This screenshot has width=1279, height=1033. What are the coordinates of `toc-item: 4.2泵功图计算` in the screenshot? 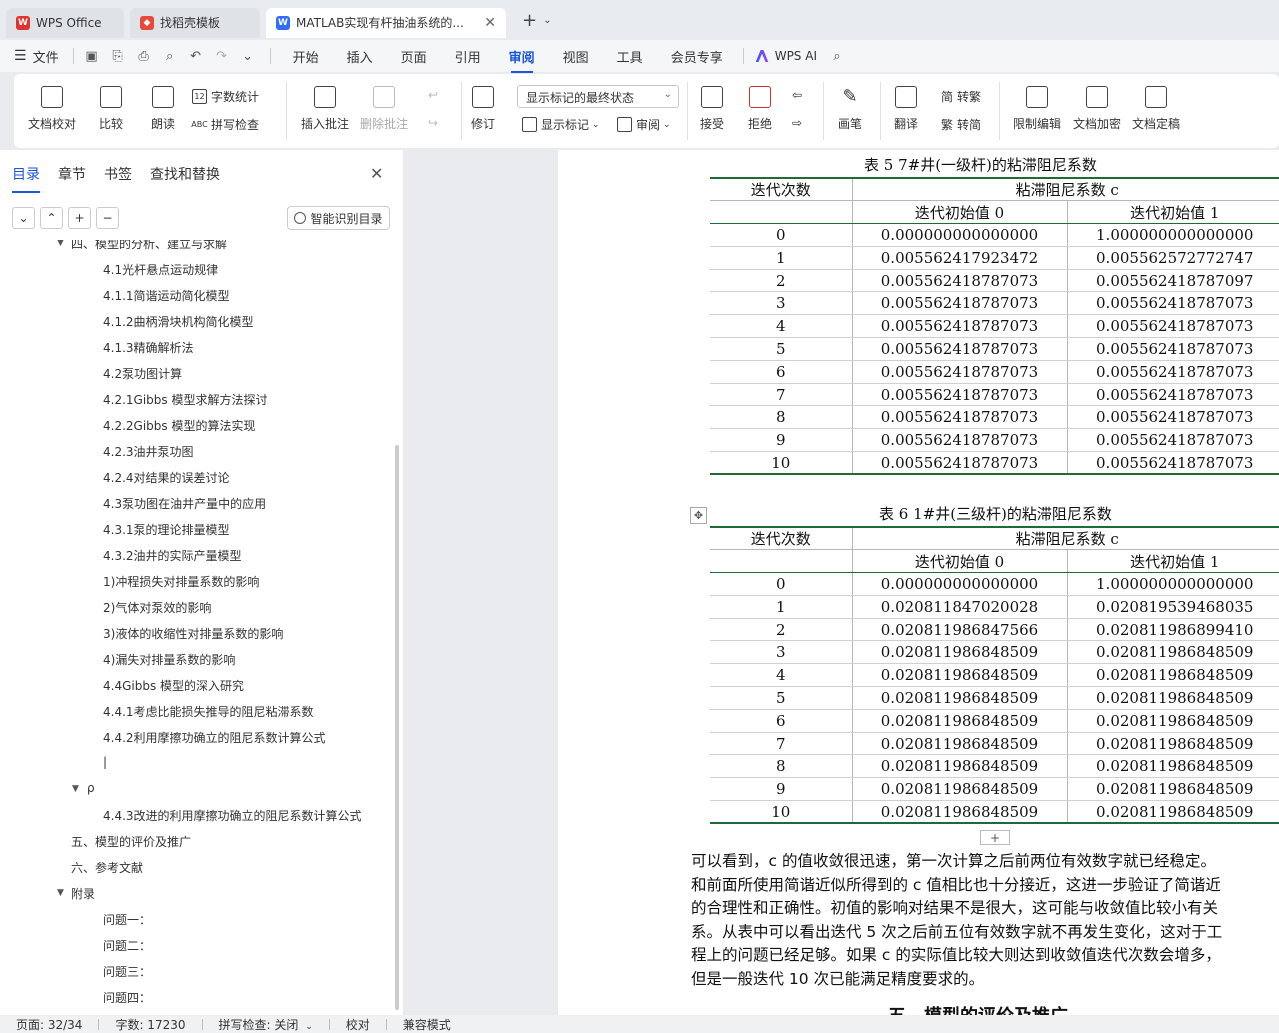 It's located at (142, 373).